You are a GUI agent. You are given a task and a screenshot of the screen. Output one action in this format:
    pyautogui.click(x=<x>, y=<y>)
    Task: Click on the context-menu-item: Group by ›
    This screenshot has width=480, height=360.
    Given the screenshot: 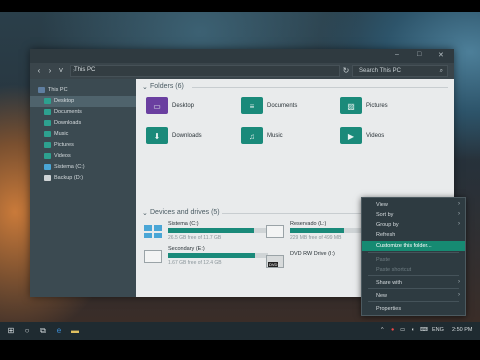 What is the action you would take?
    pyautogui.click(x=413, y=225)
    